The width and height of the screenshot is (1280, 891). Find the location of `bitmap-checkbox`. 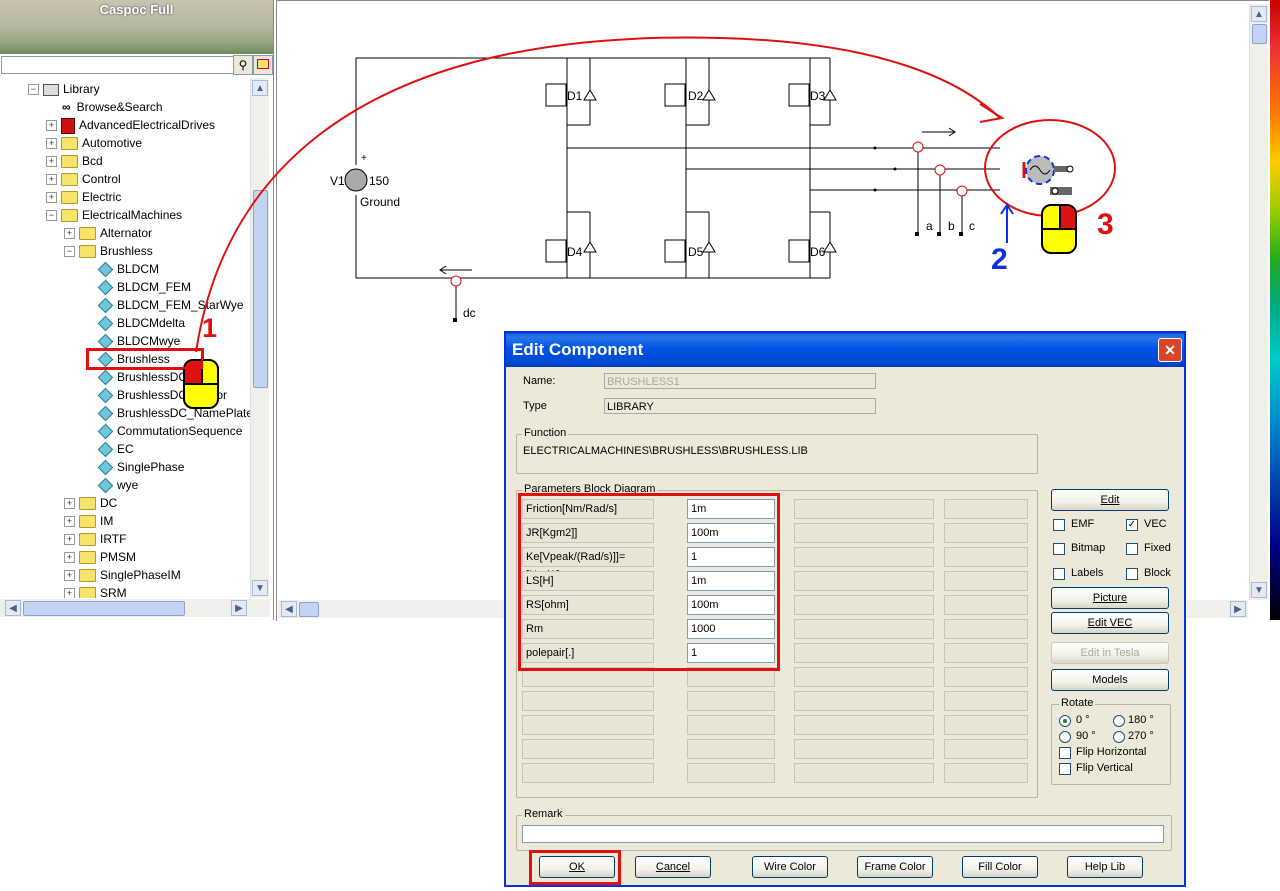

bitmap-checkbox is located at coordinates (1059, 549).